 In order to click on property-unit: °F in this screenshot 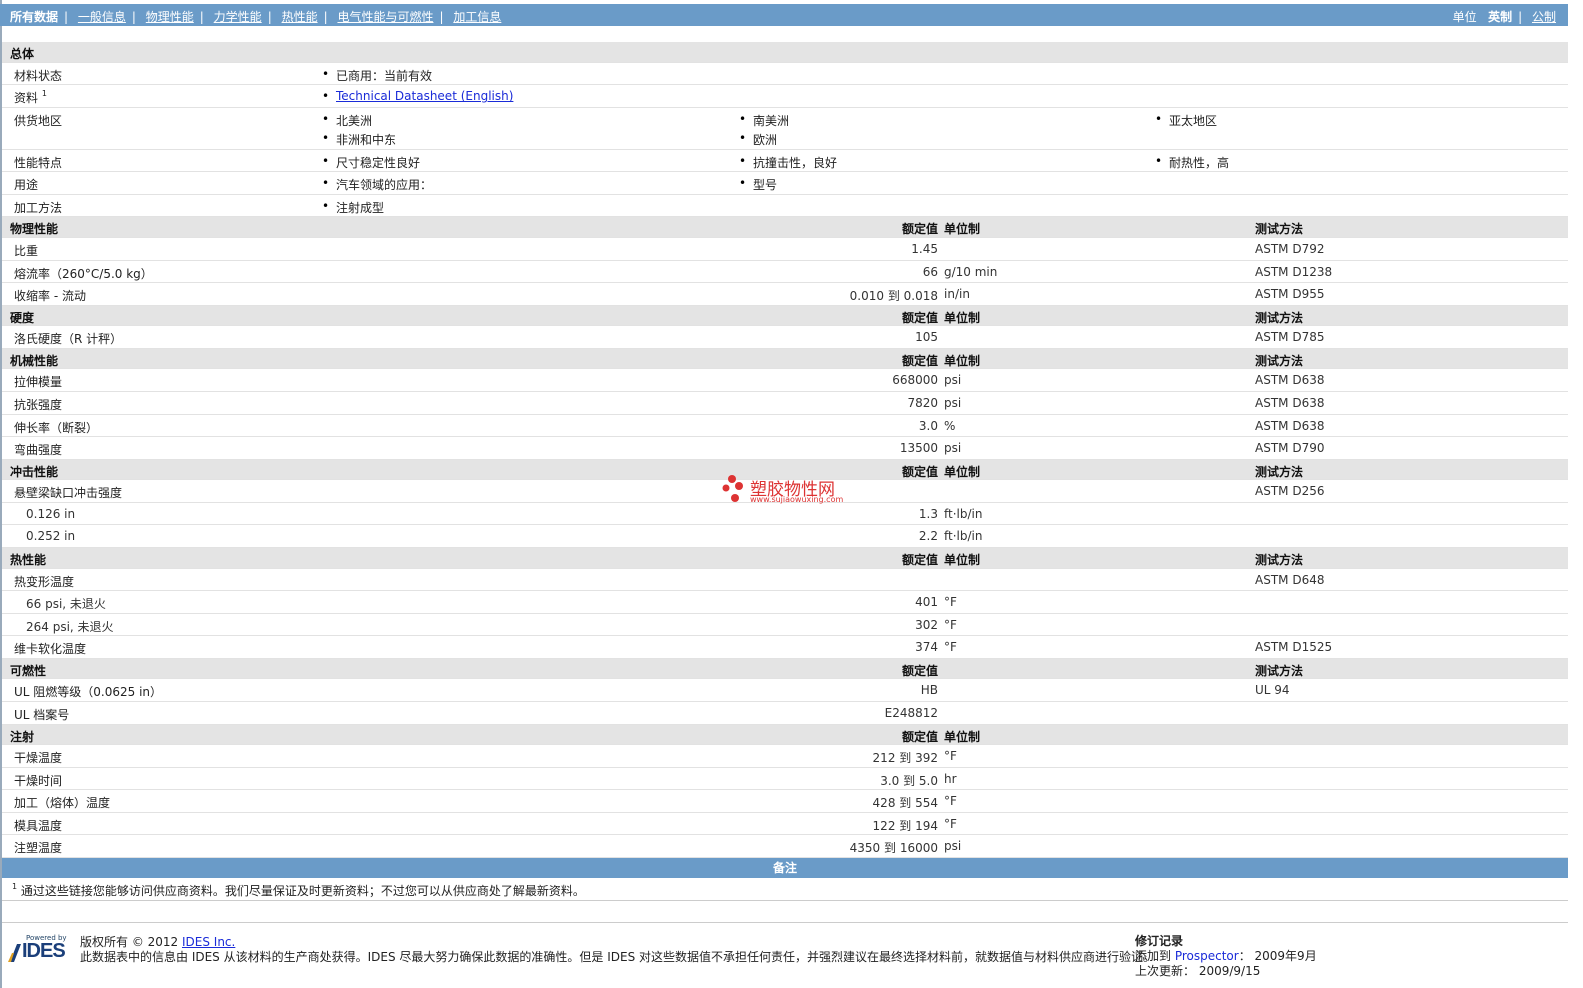, I will do `click(950, 801)`.